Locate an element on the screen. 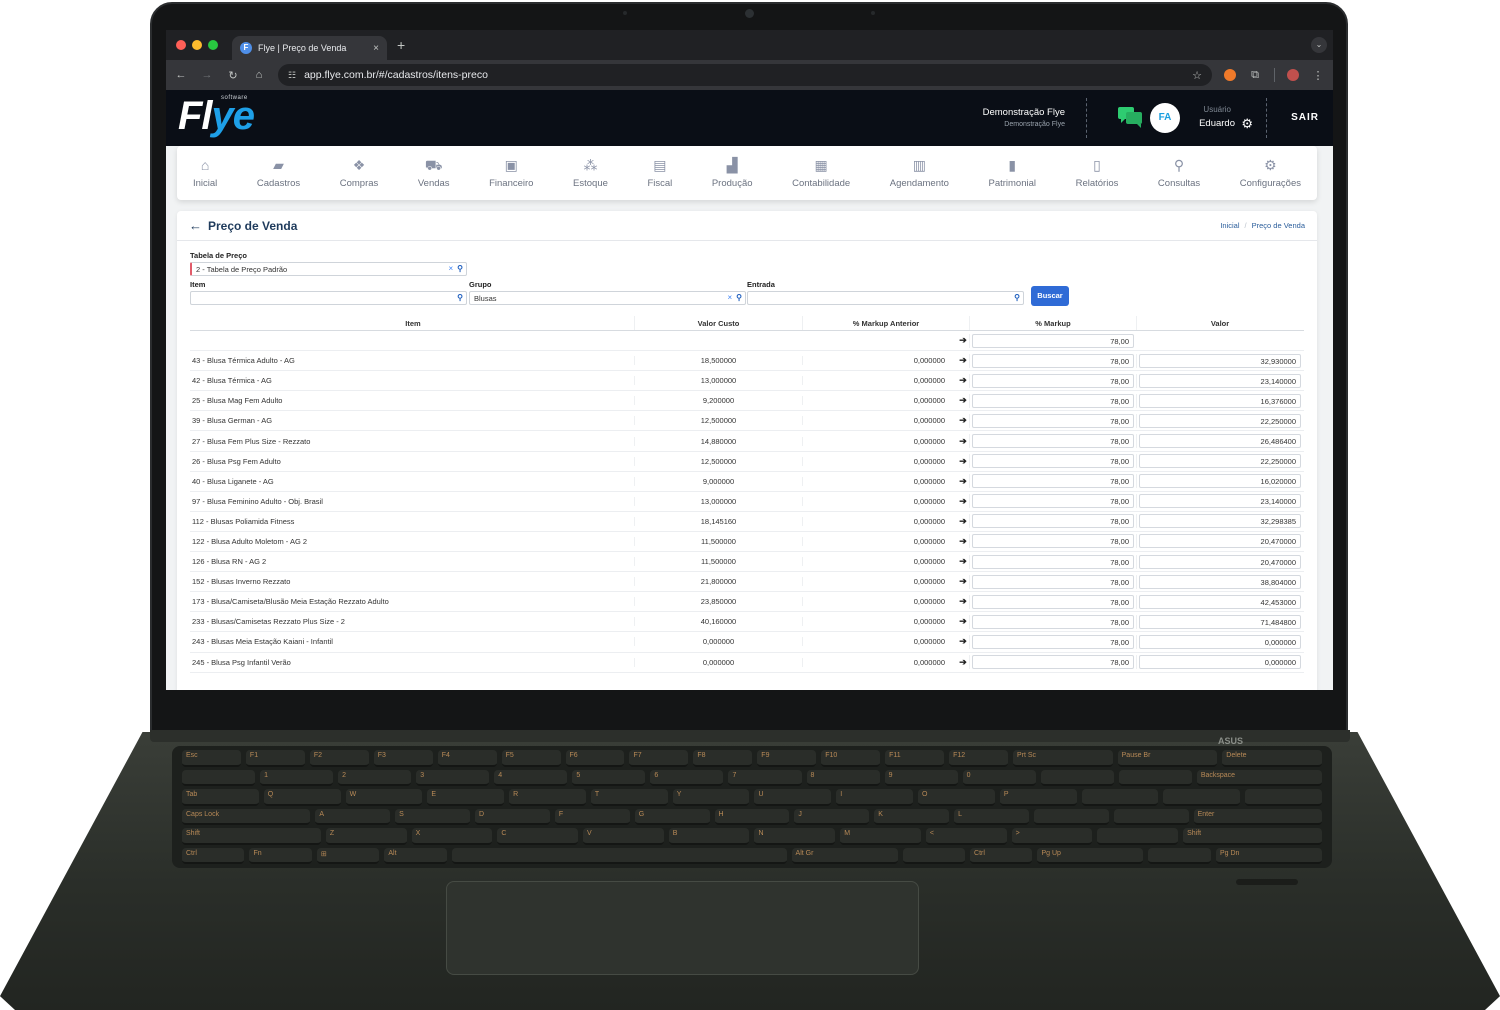 The height and width of the screenshot is (1010, 1500). breadcrumb-home: Inicial is located at coordinates (1229, 225).